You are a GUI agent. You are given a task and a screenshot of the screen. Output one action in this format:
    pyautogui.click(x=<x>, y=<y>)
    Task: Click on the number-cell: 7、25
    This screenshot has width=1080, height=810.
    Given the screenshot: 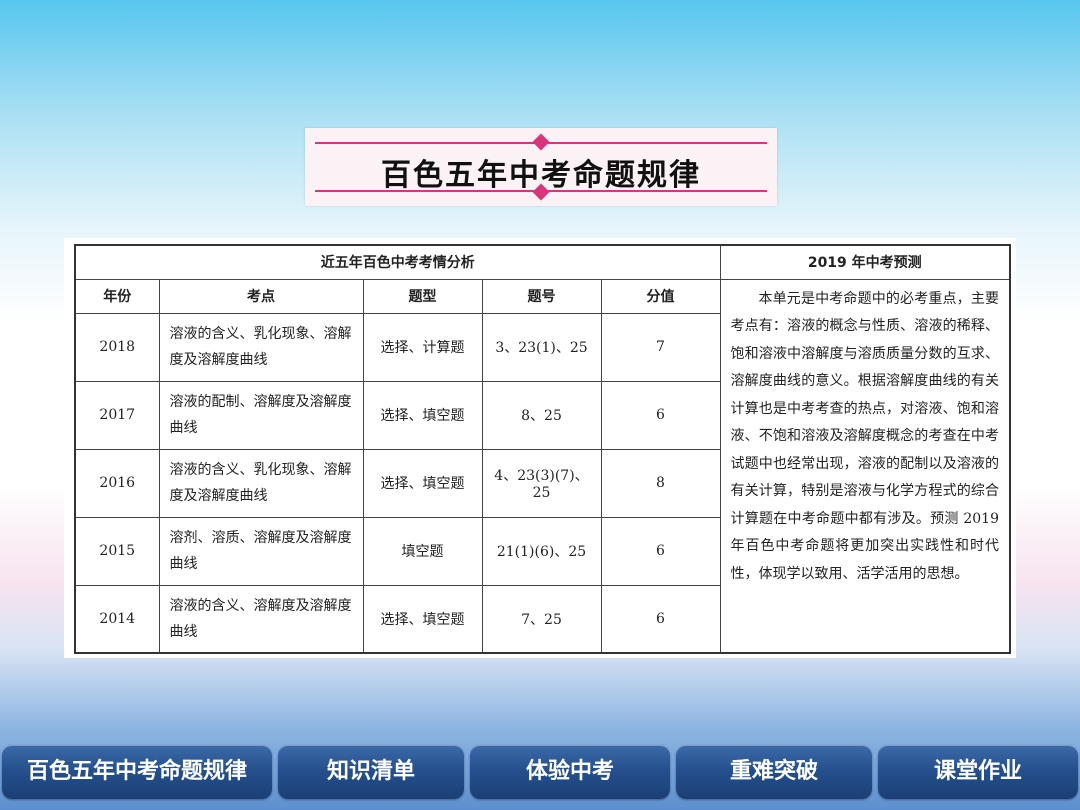 What is the action you would take?
    pyautogui.click(x=541, y=619)
    